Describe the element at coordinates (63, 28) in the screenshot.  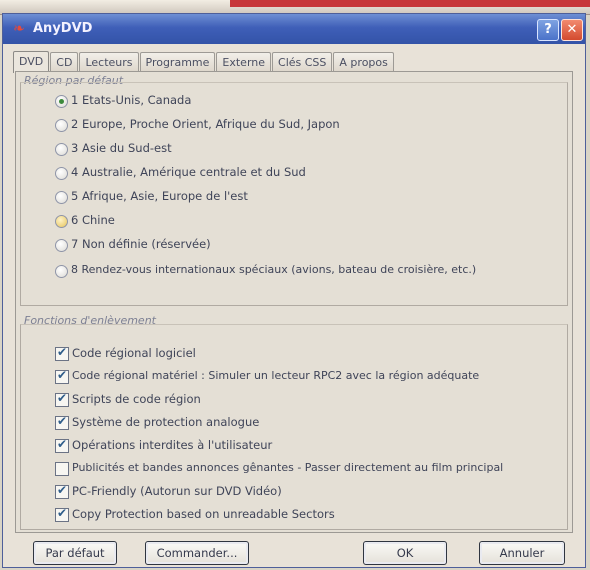
I see `window-title: AnyDVD` at that location.